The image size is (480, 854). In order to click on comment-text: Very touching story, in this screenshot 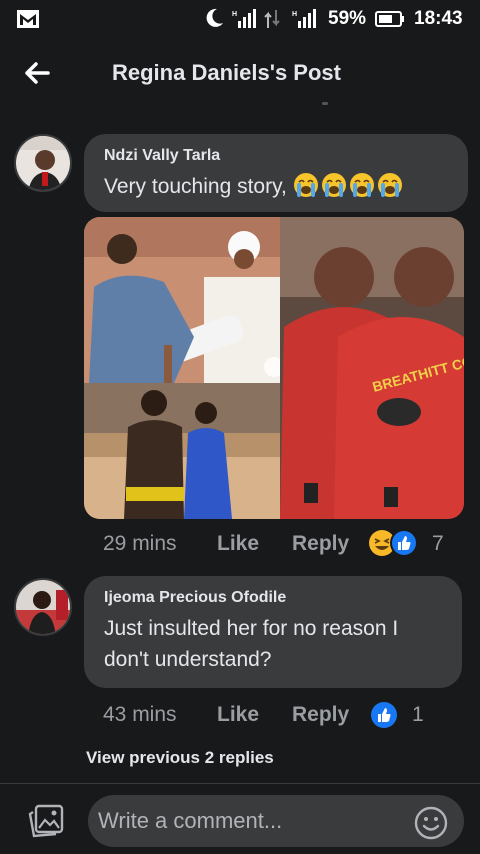, I will do `click(276, 186)`.